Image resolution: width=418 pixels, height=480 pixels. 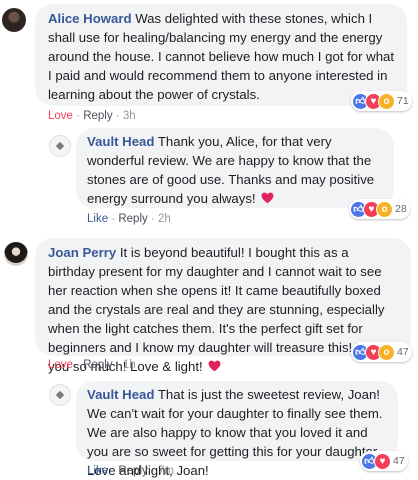 I want to click on comment-actions: Like · Reply · 7m, so click(x=130, y=471).